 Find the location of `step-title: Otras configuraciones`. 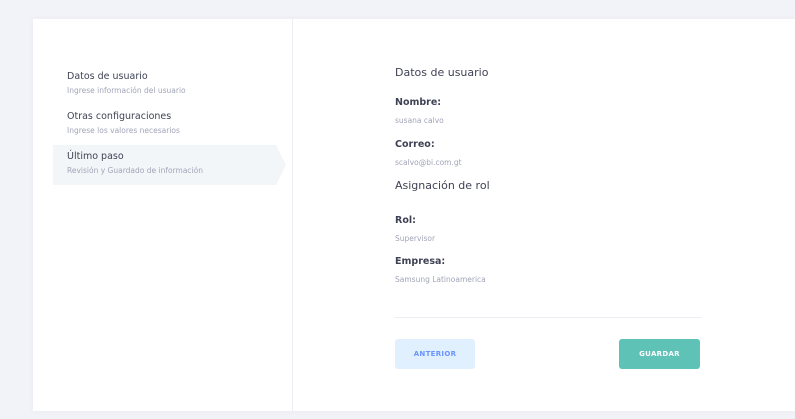

step-title: Otras configuraciones is located at coordinates (119, 116).